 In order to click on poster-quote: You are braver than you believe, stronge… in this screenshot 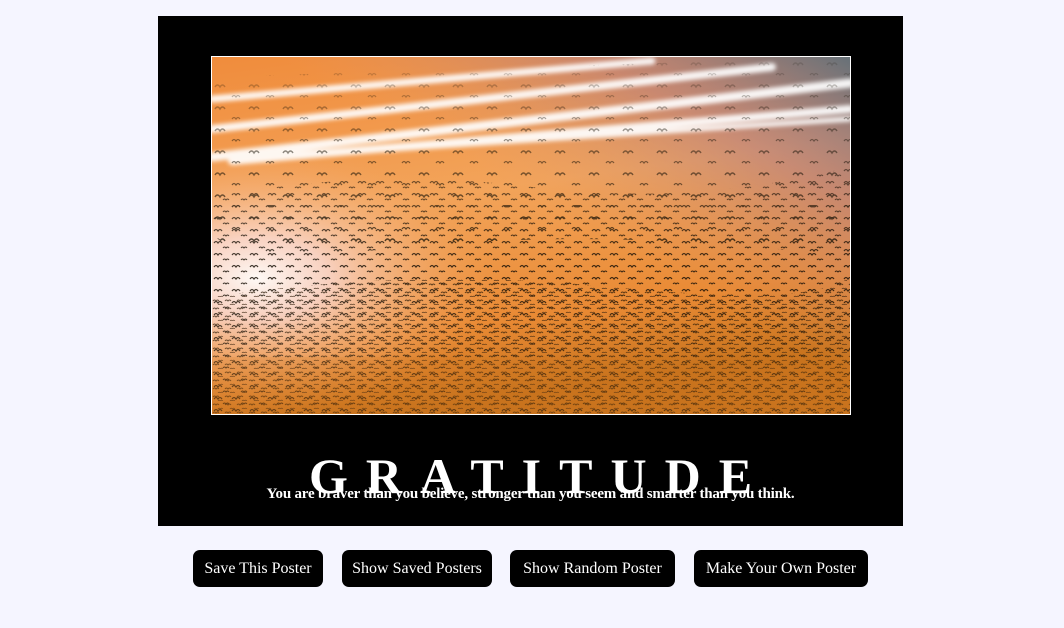, I will do `click(530, 494)`.